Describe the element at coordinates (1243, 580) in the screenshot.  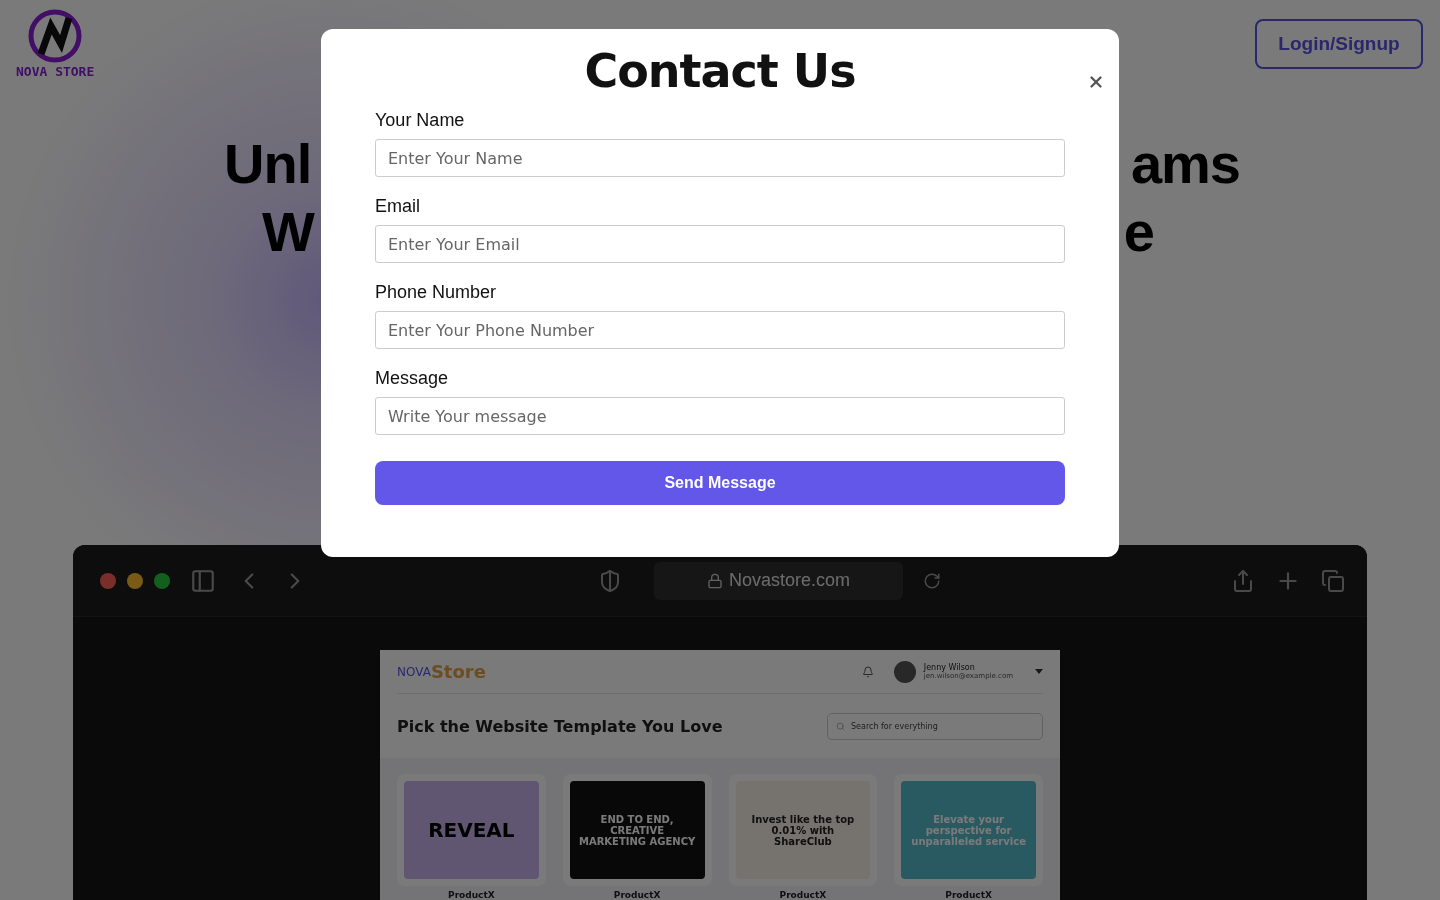
I see `share-icon` at that location.